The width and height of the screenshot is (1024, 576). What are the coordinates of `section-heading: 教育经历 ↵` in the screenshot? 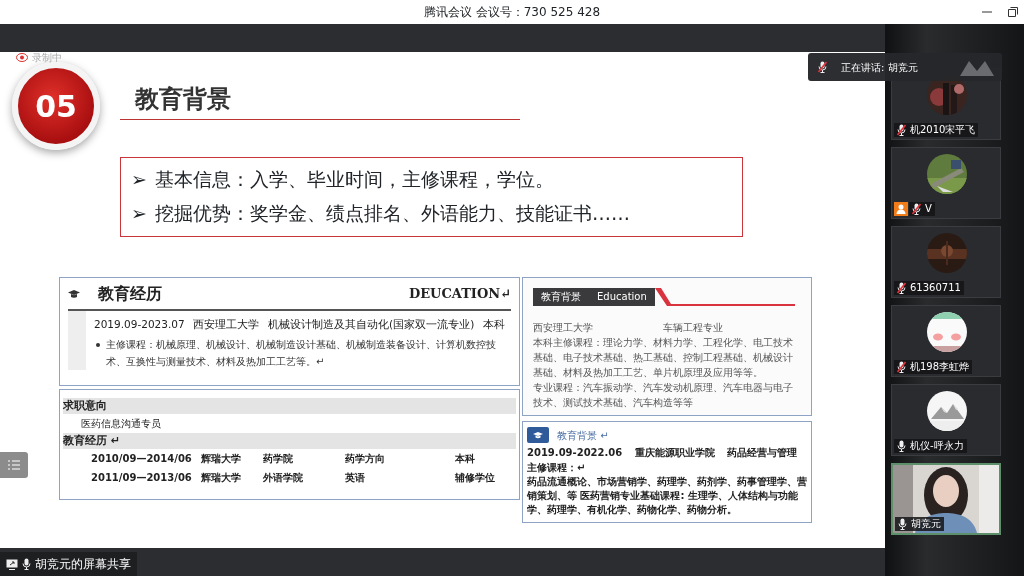 It's located at (289, 441).